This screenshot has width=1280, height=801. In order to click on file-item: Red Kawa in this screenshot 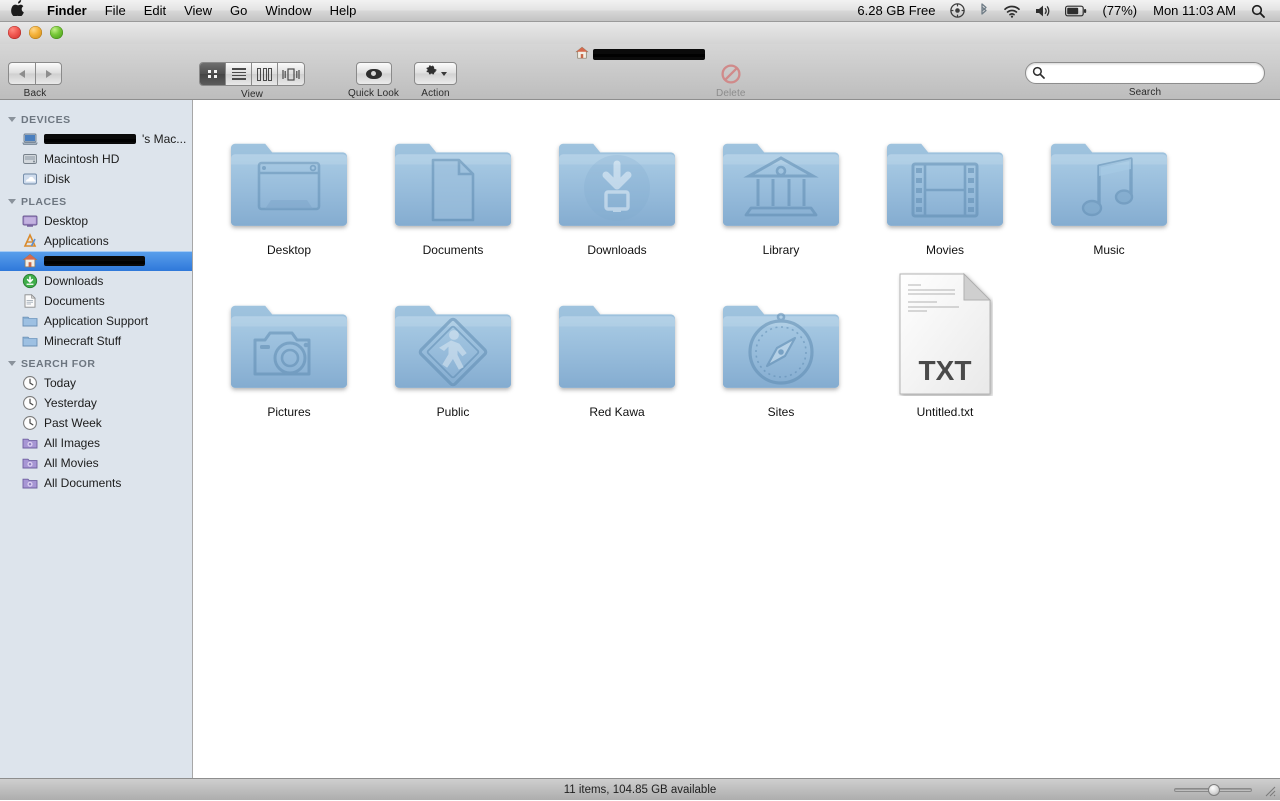, I will do `click(617, 350)`.